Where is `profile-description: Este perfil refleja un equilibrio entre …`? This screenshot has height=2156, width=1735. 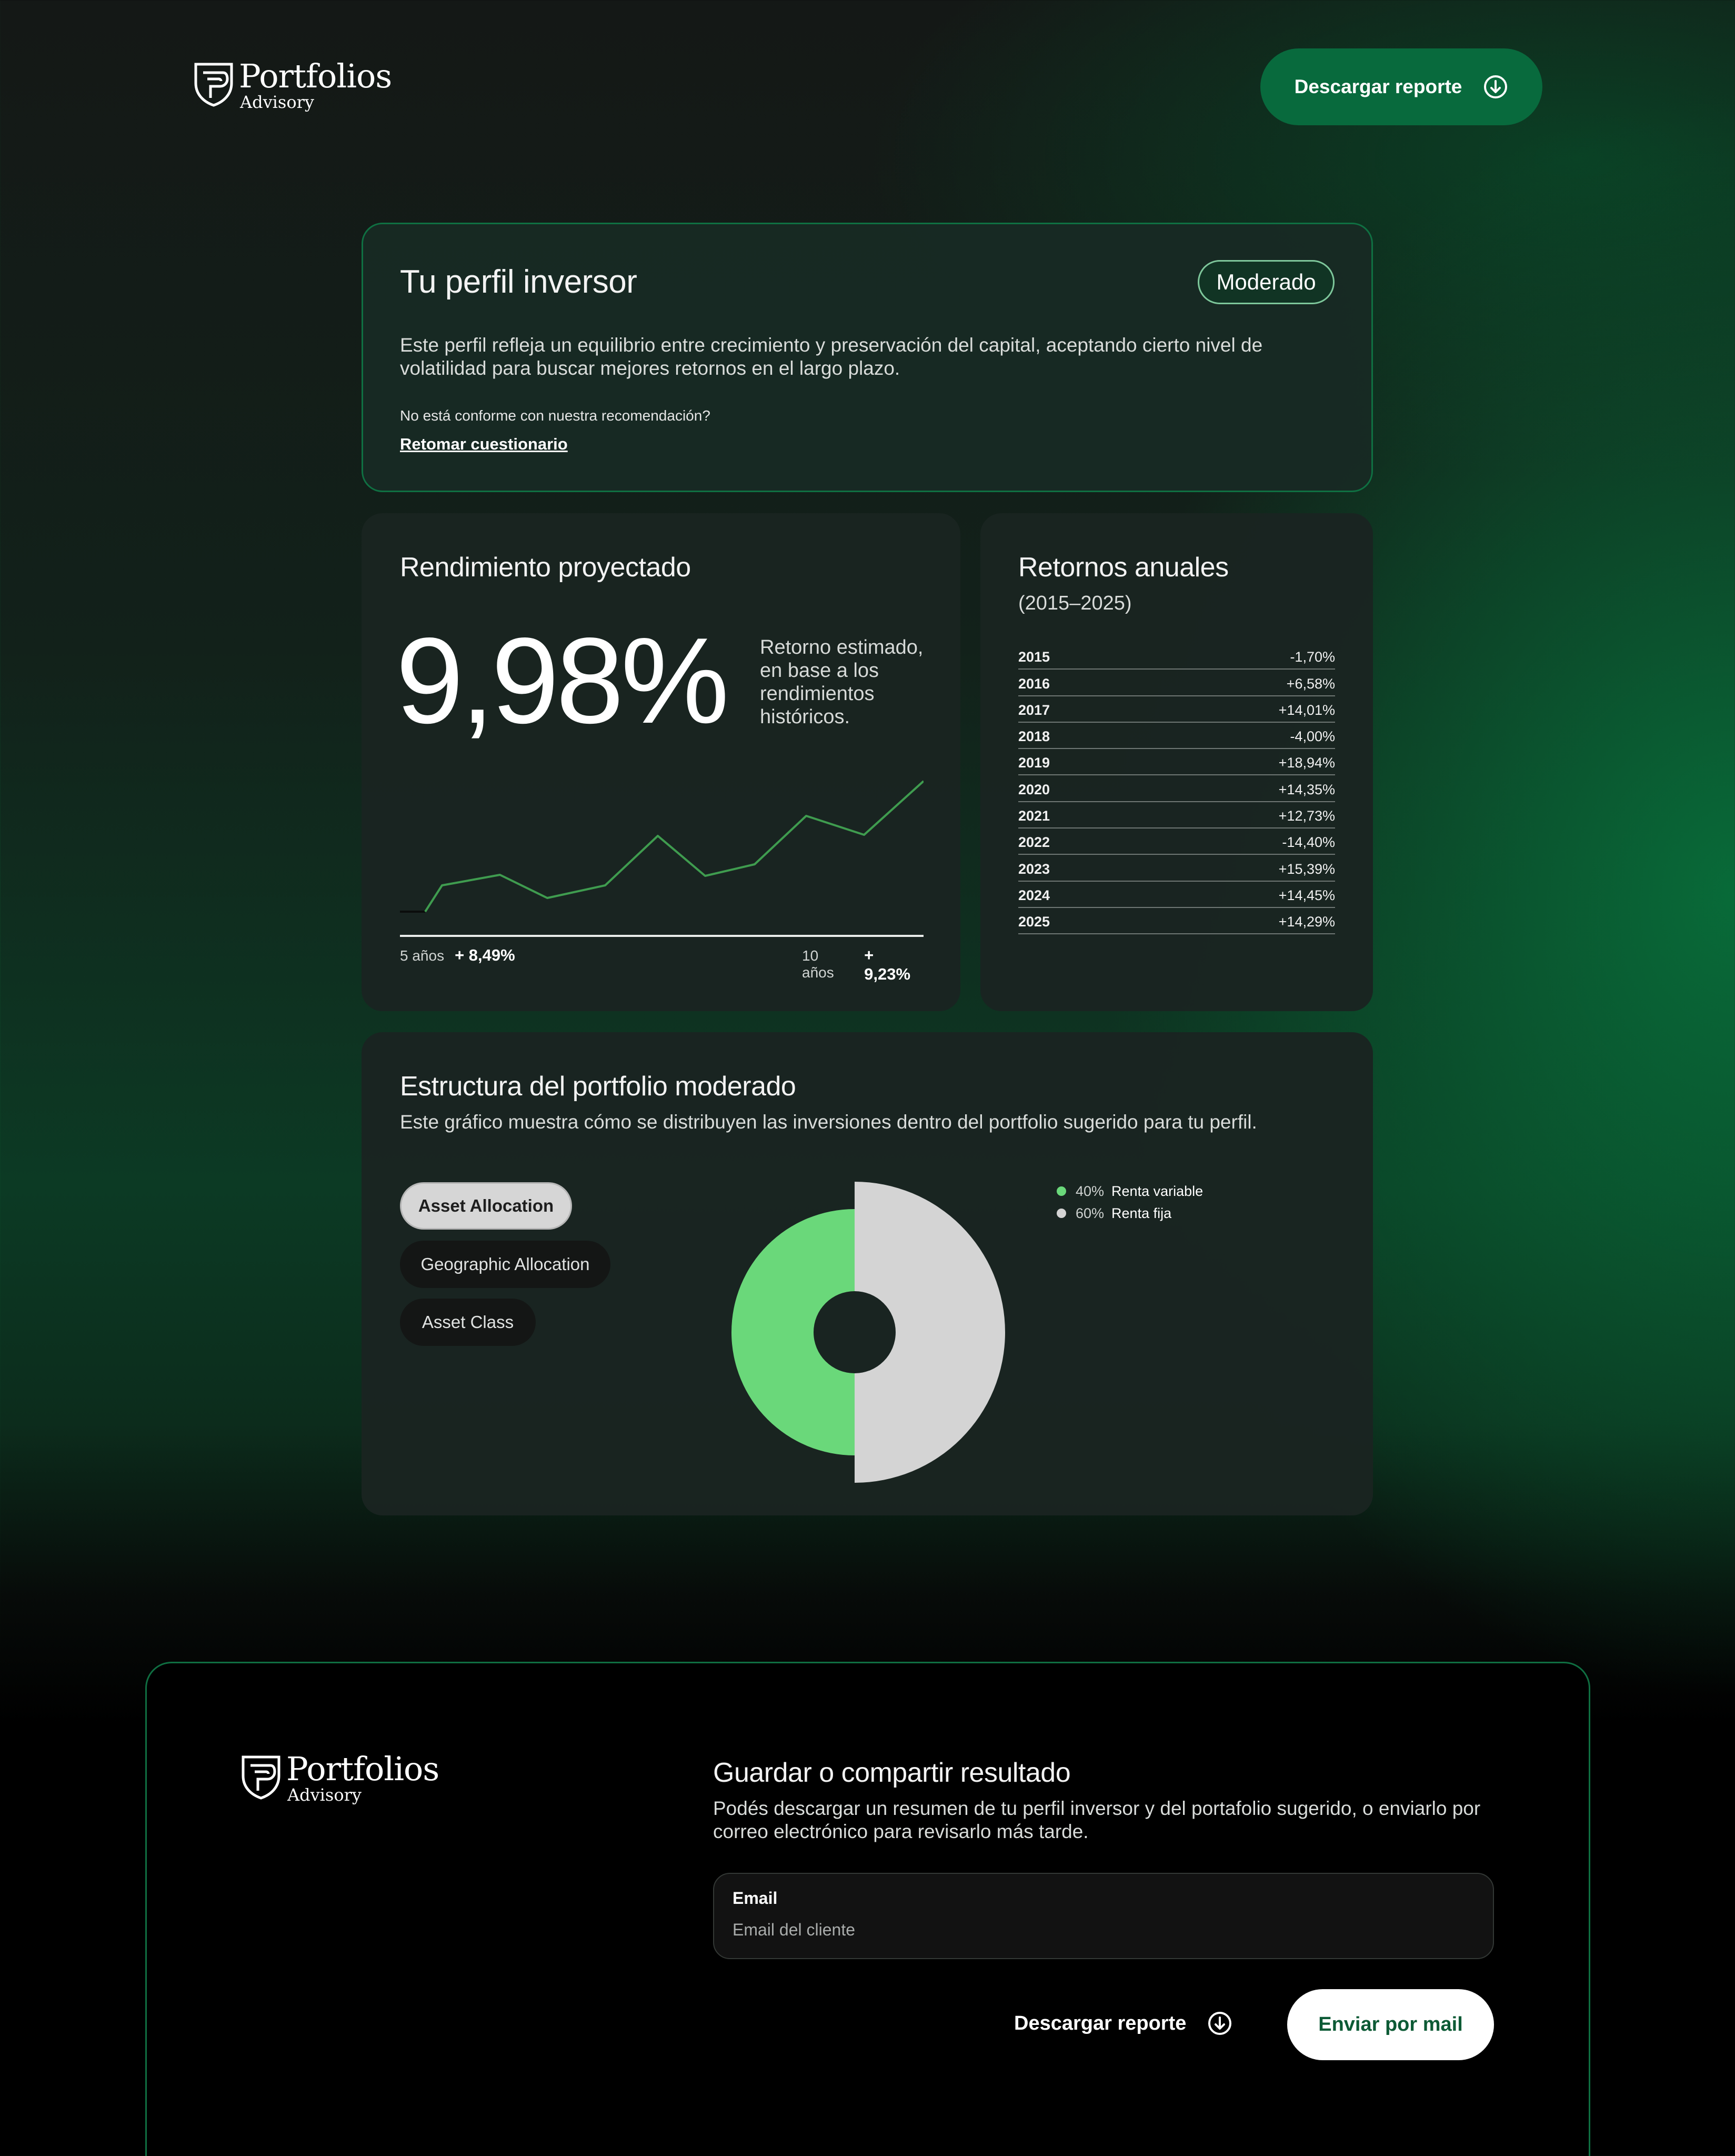
profile-description: Este perfil refleja un equilibrio entre … is located at coordinates (831, 356).